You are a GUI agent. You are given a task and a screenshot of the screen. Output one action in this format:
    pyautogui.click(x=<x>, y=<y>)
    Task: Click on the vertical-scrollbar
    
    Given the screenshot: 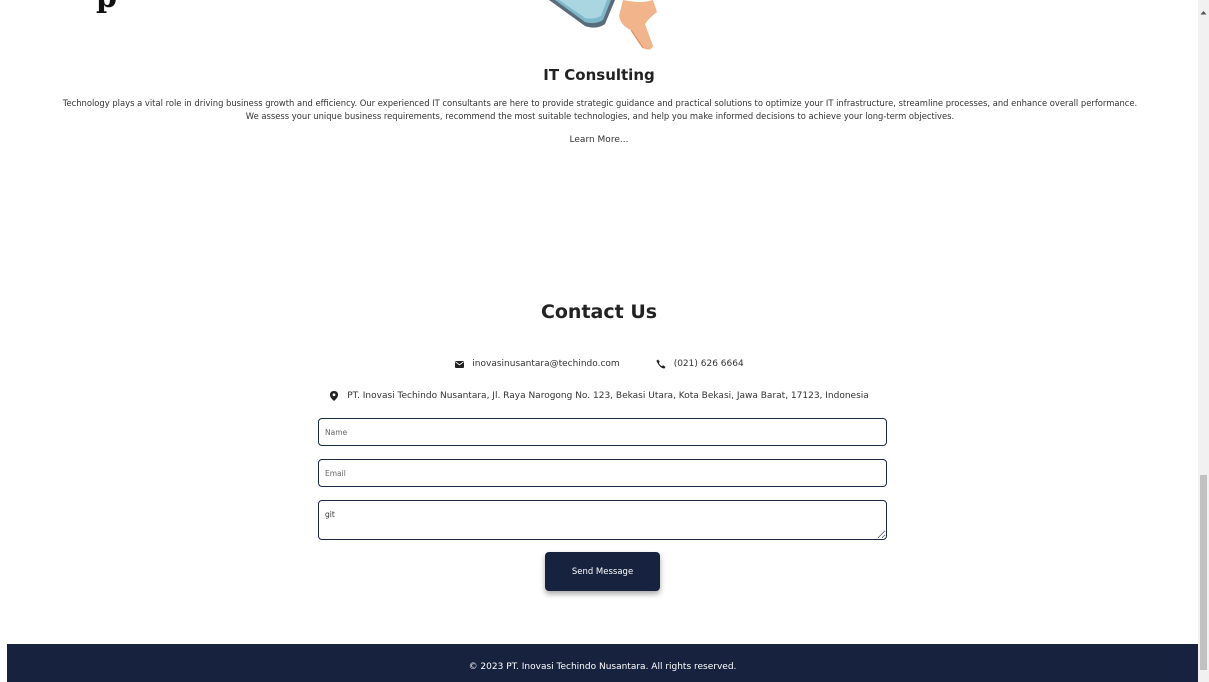 What is the action you would take?
    pyautogui.click(x=1203, y=341)
    